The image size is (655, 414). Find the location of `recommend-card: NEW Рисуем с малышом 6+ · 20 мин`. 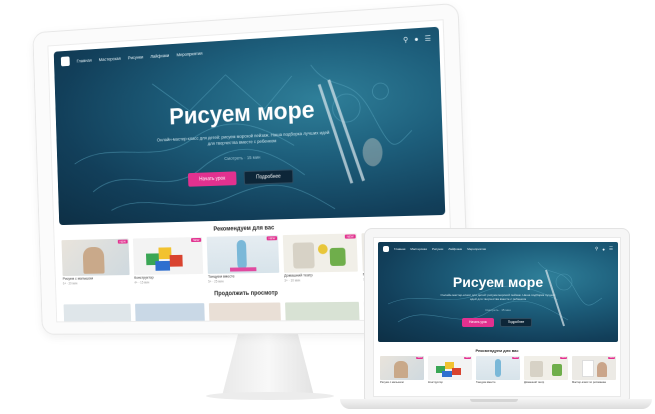

recommend-card: NEW Рисуем с малышом 6+ · 20 мин is located at coordinates (95, 262).